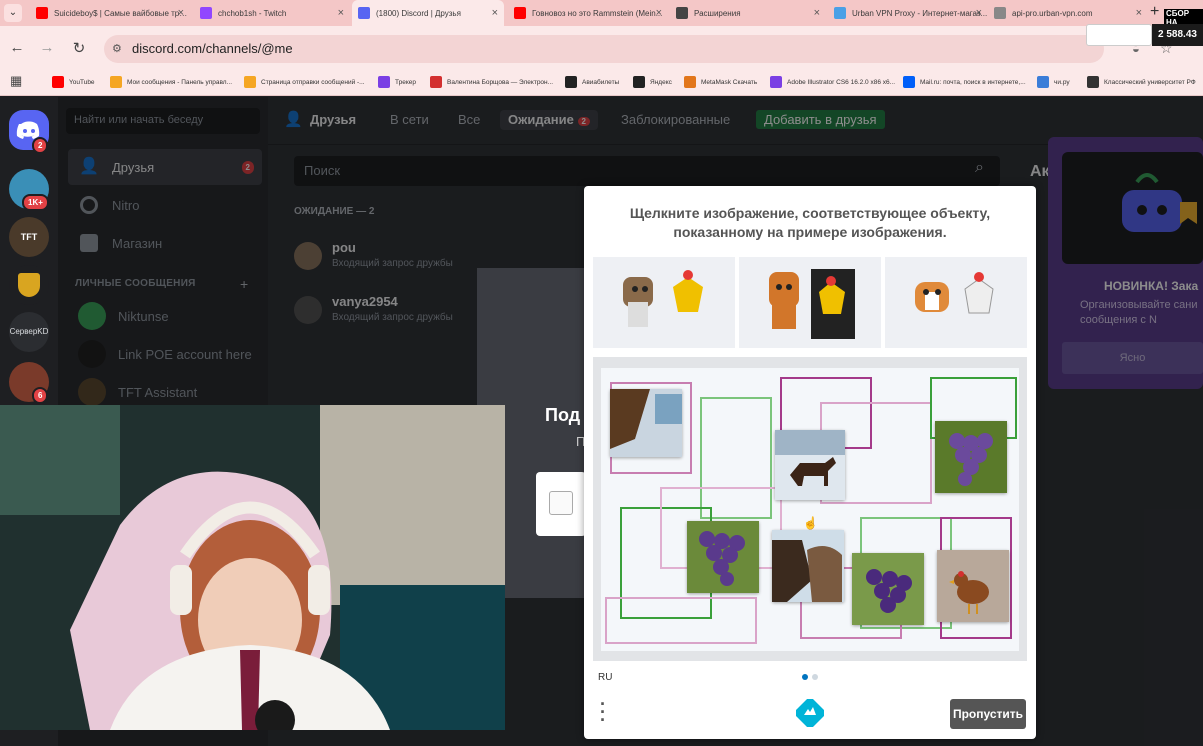 The height and width of the screenshot is (746, 1203). Describe the element at coordinates (212, 48) in the screenshot. I see `url-text: discord.com/channels/@me` at that location.